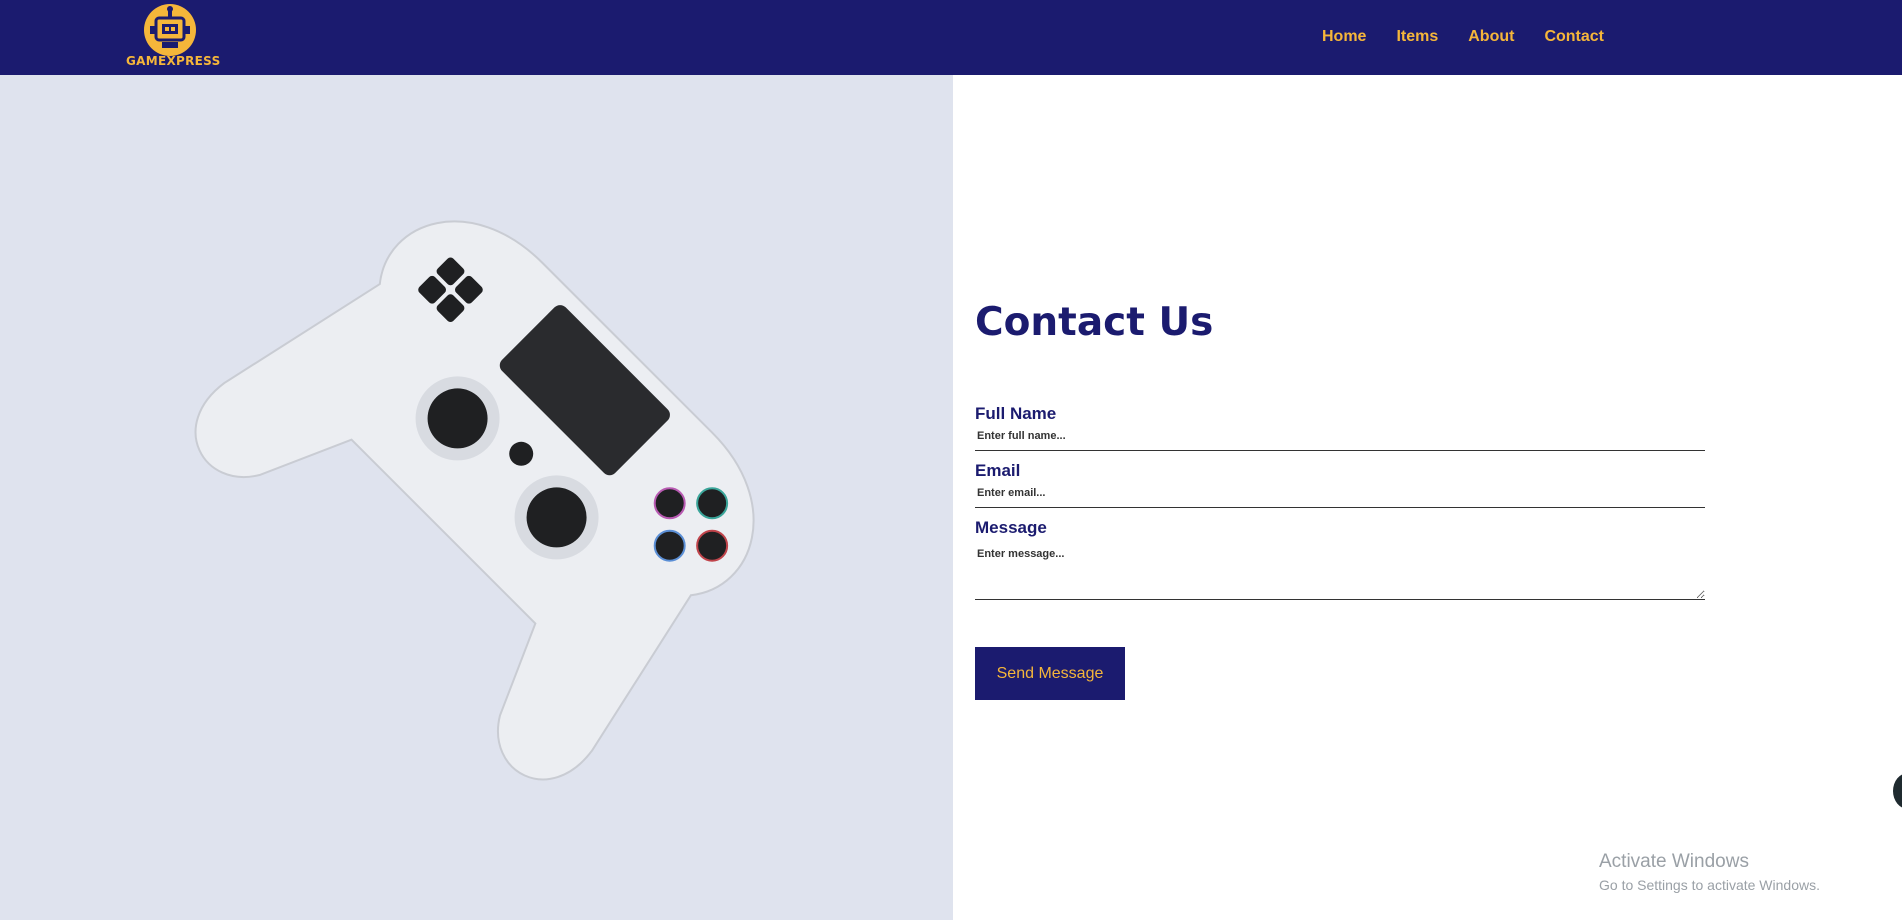  Describe the element at coordinates (1094, 322) in the screenshot. I see `contact-title: Contact Us` at that location.